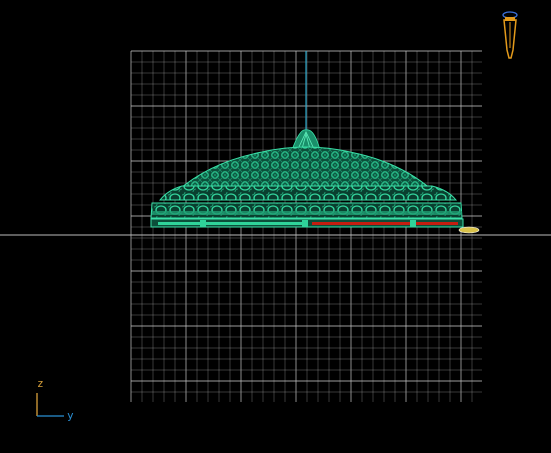 This screenshot has height=453, width=551. I want to click on axis-triad, so click(50, 405).